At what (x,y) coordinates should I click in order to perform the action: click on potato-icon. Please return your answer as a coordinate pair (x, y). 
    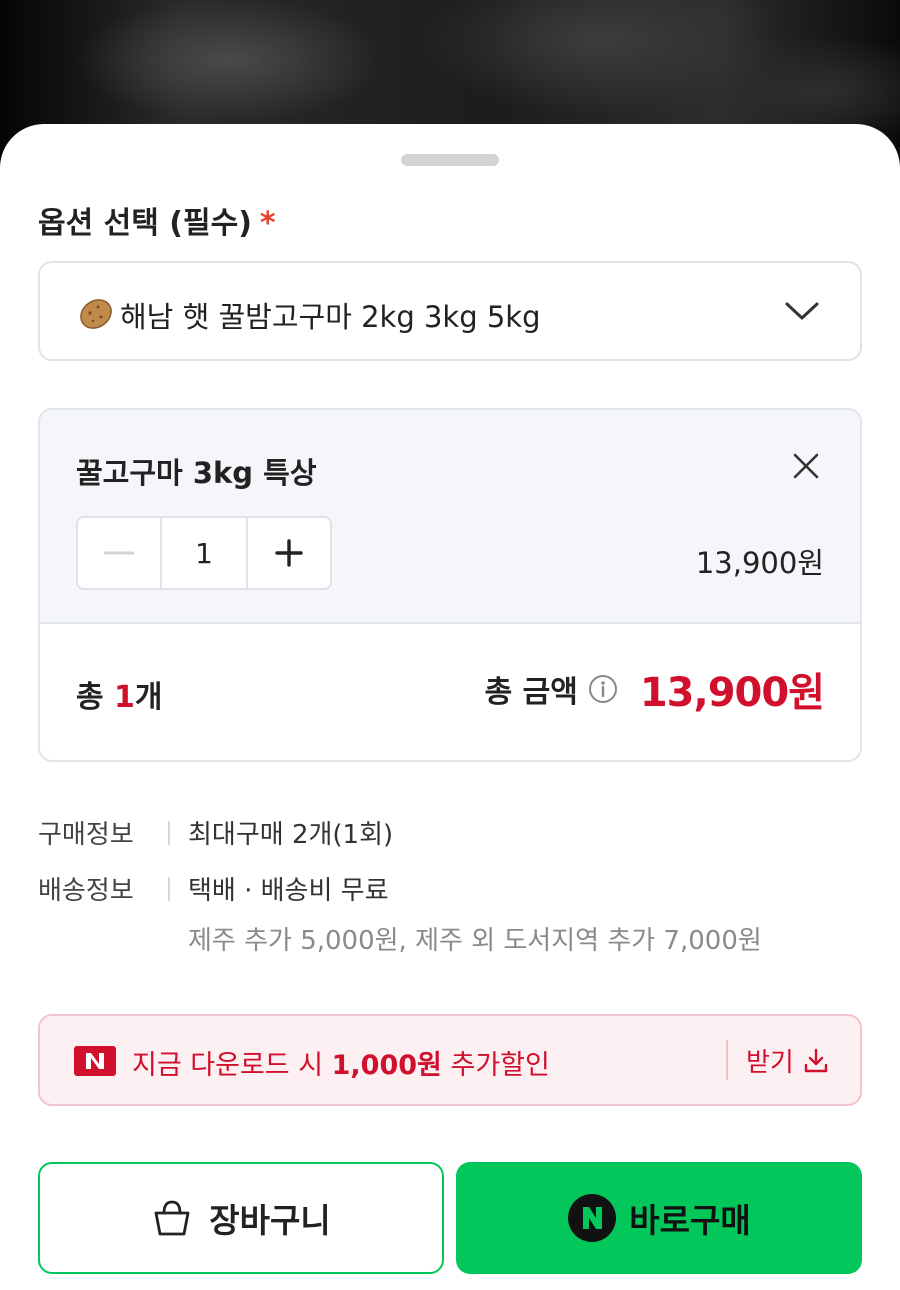
    Looking at the image, I should click on (96, 314).